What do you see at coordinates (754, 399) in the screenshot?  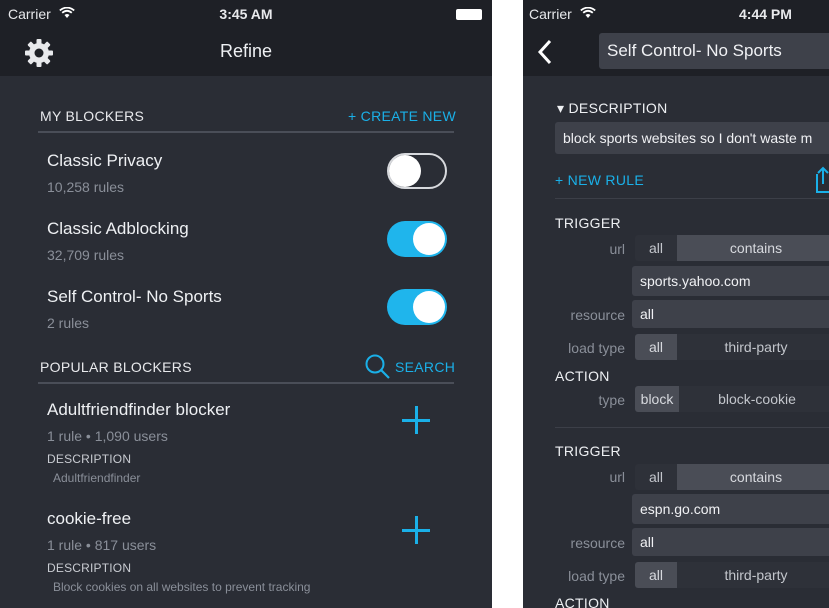 I see `action-type-option: block-cookie` at bounding box center [754, 399].